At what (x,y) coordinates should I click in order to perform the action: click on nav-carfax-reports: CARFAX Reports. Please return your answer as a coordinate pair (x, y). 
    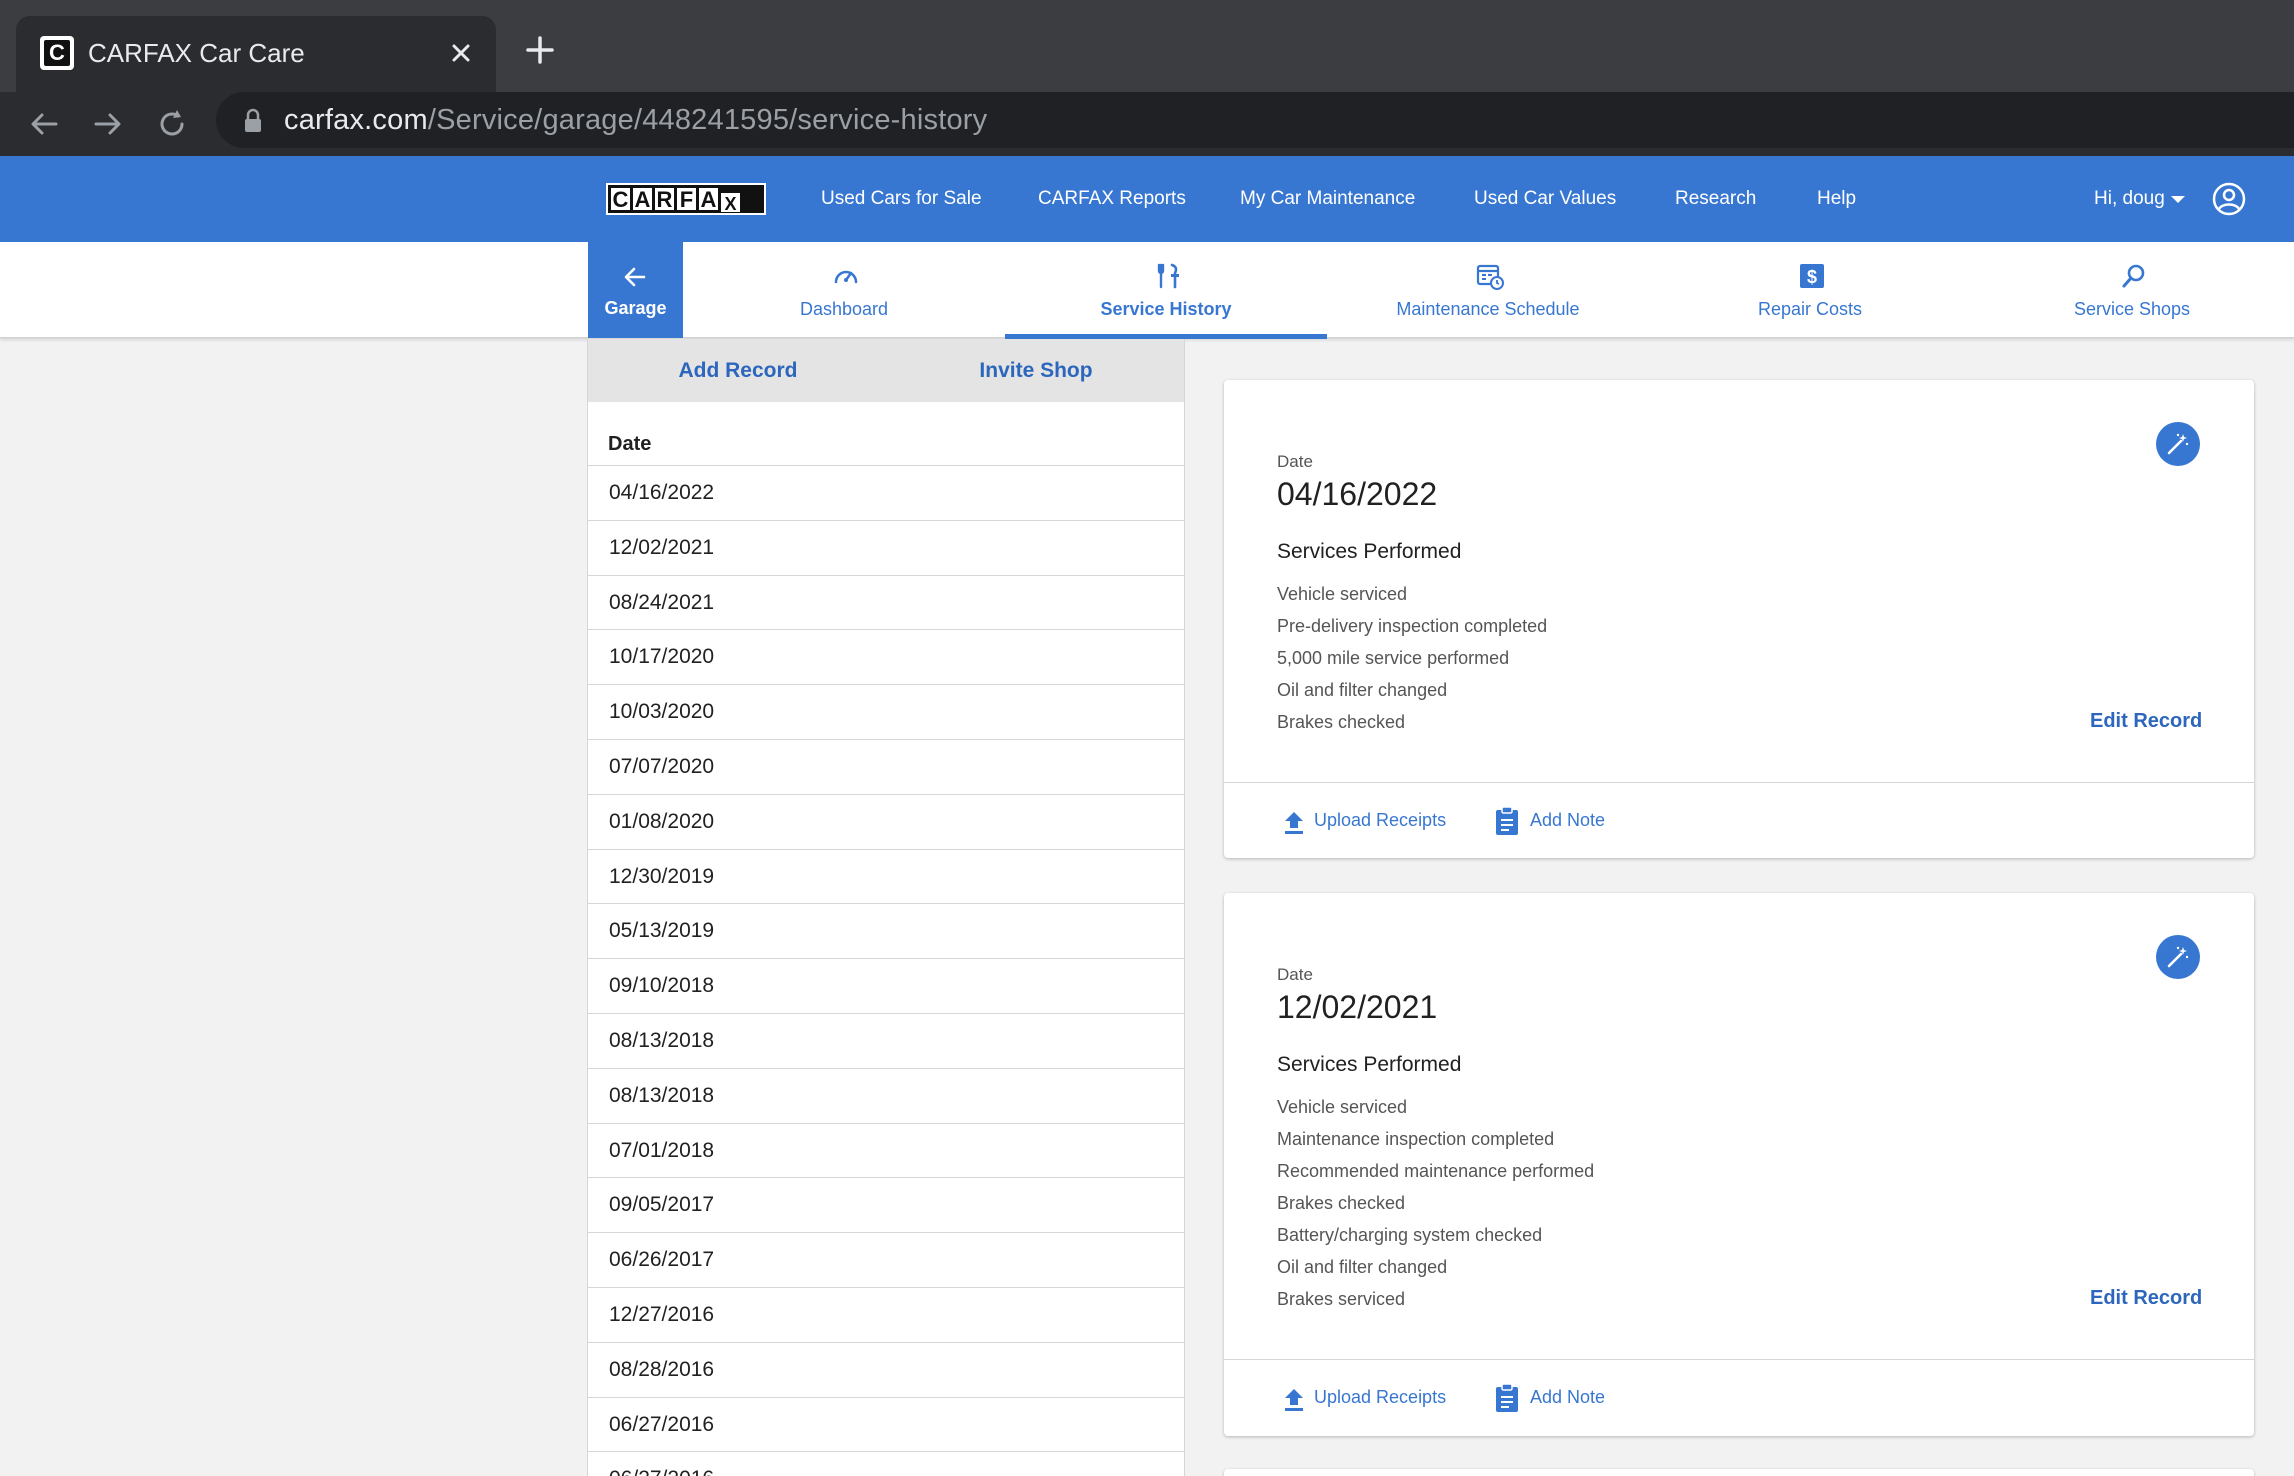
    Looking at the image, I should click on (1112, 199).